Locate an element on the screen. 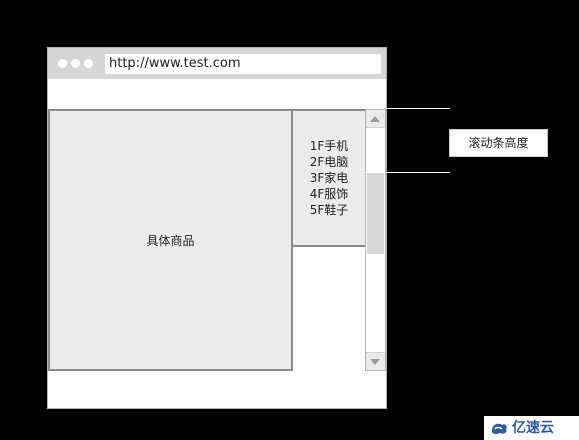  yisu-cloud-logo-icon is located at coordinates (499, 428).